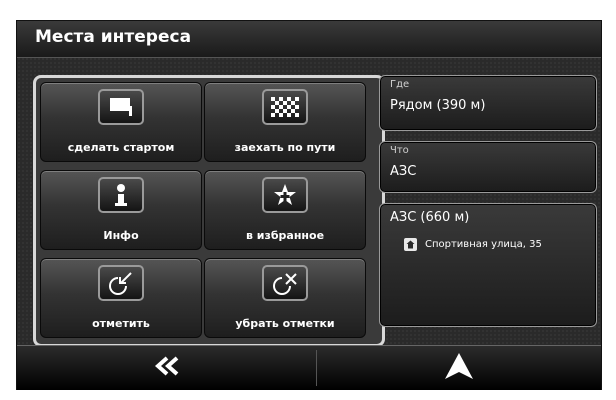  What do you see at coordinates (121, 323) in the screenshot?
I see `mark-label: отметить` at bounding box center [121, 323].